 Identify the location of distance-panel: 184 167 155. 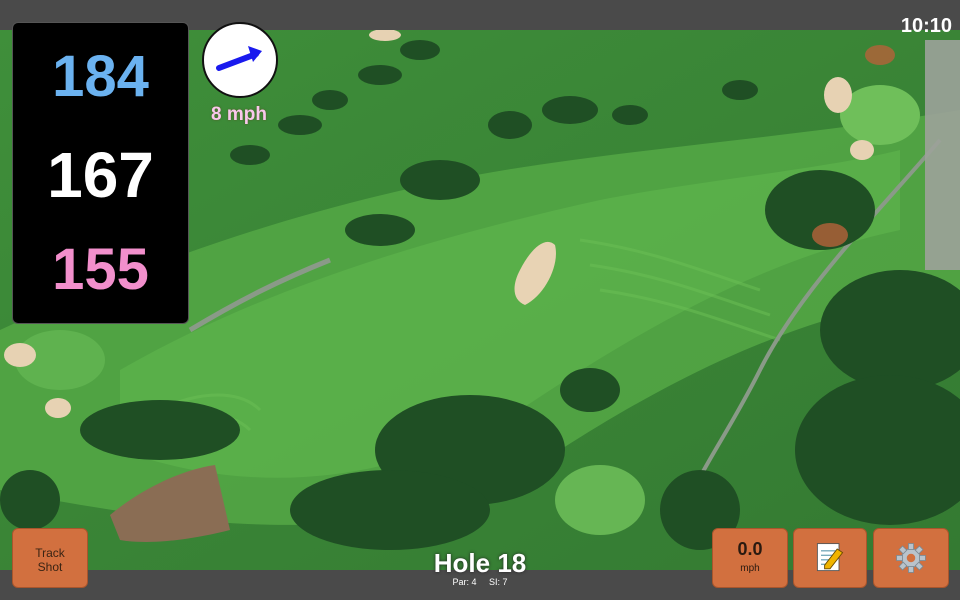
(100, 173).